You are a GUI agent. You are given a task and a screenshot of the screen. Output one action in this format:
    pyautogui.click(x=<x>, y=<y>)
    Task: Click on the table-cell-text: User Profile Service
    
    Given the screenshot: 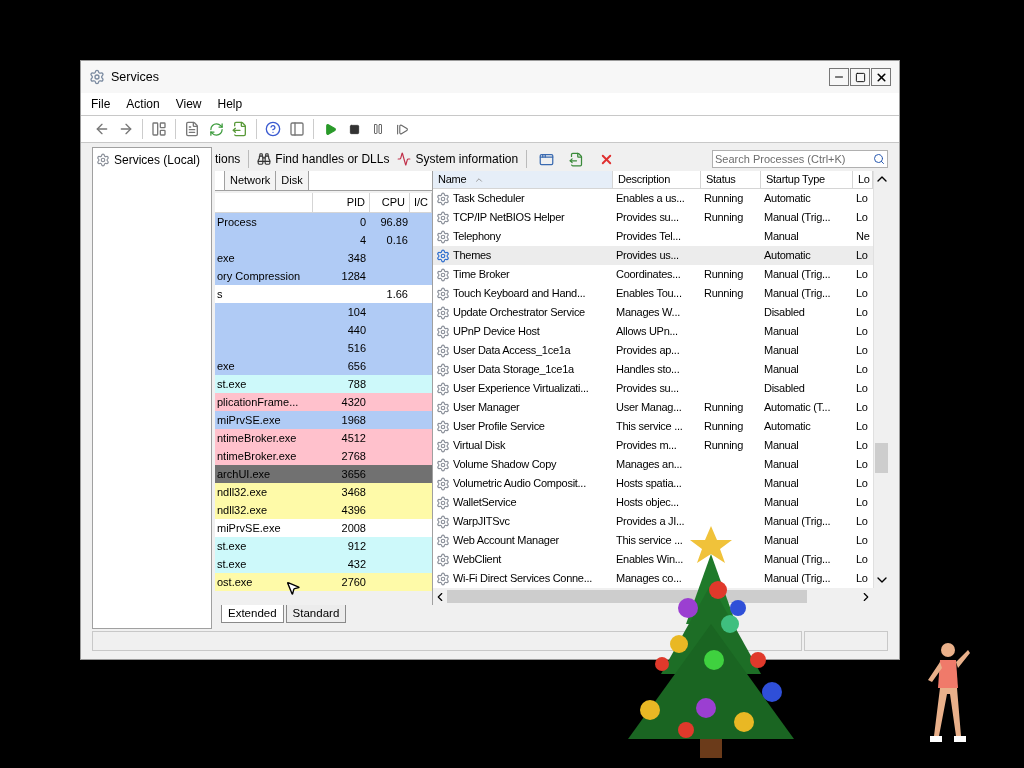 What is the action you would take?
    pyautogui.click(x=499, y=427)
    